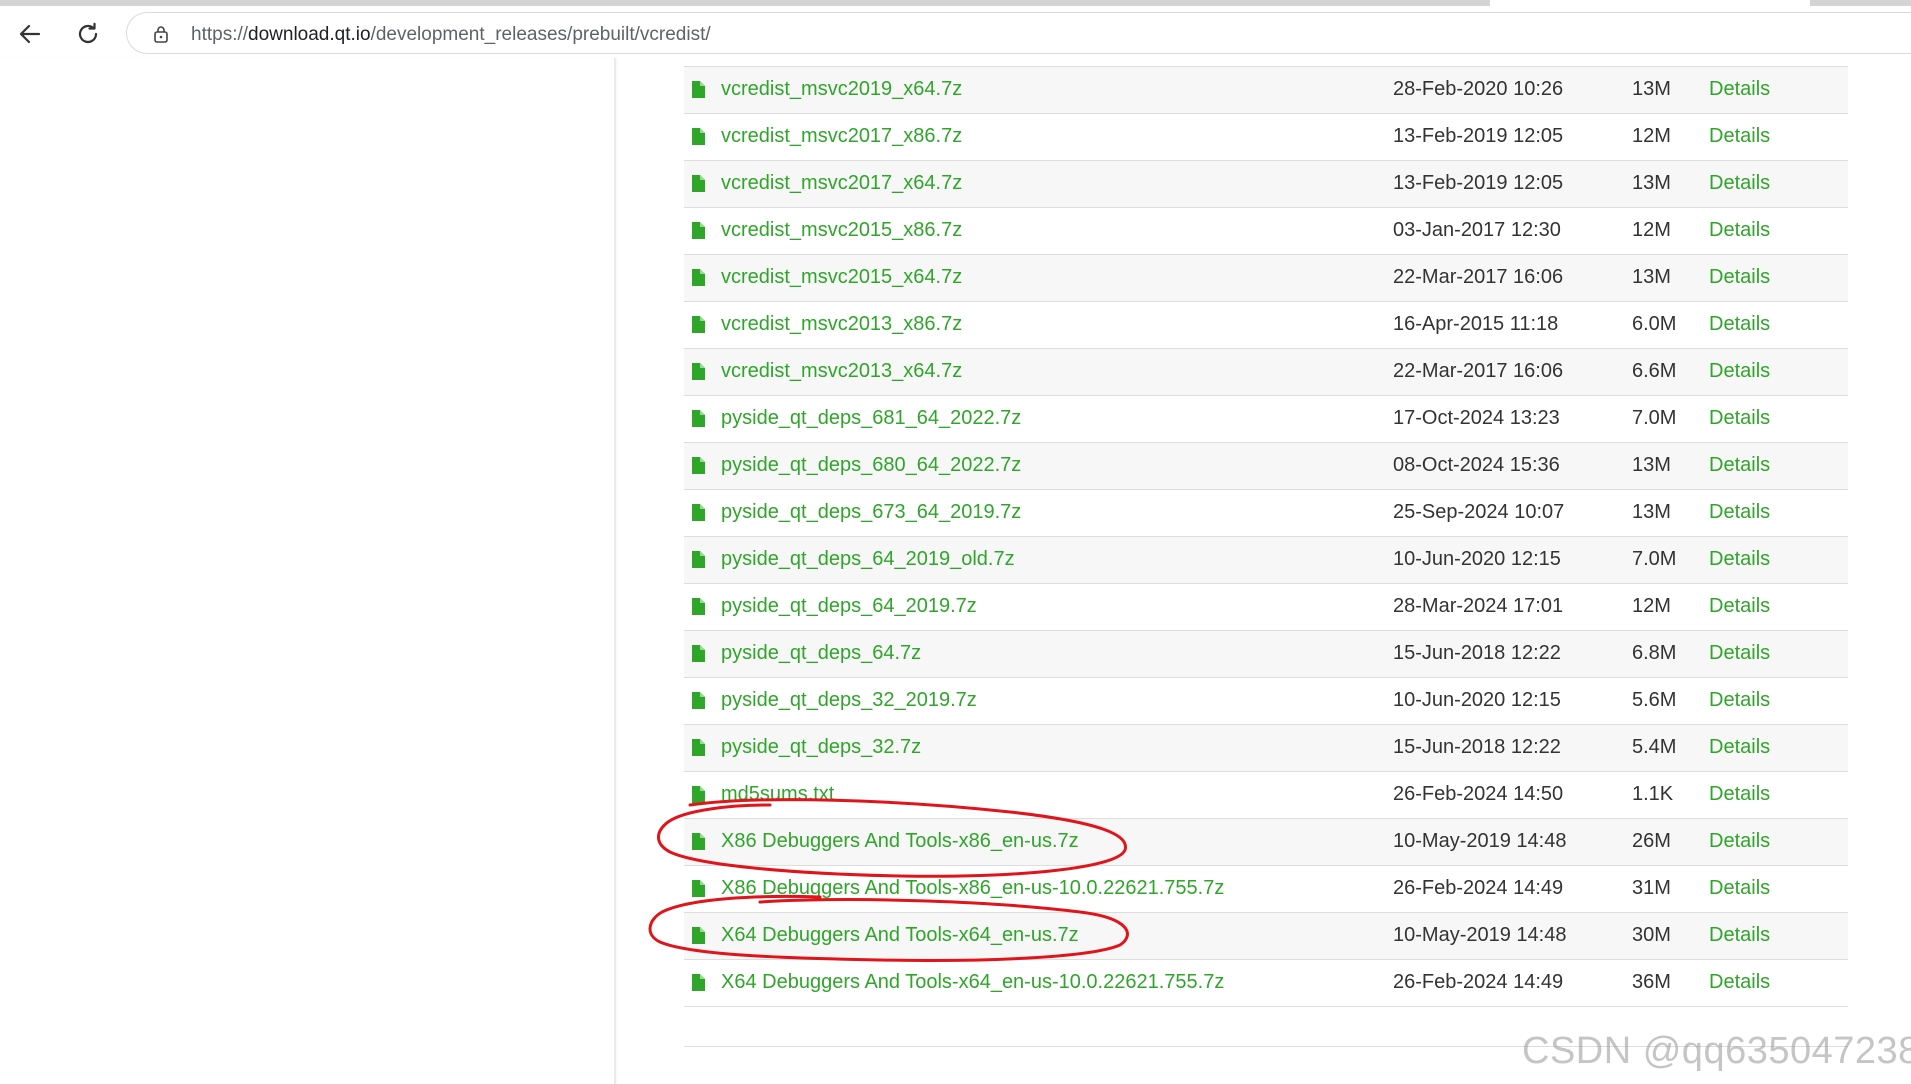 This screenshot has width=1911, height=1084. I want to click on file-date: 15-Jun-2018 12:22, so click(1477, 653).